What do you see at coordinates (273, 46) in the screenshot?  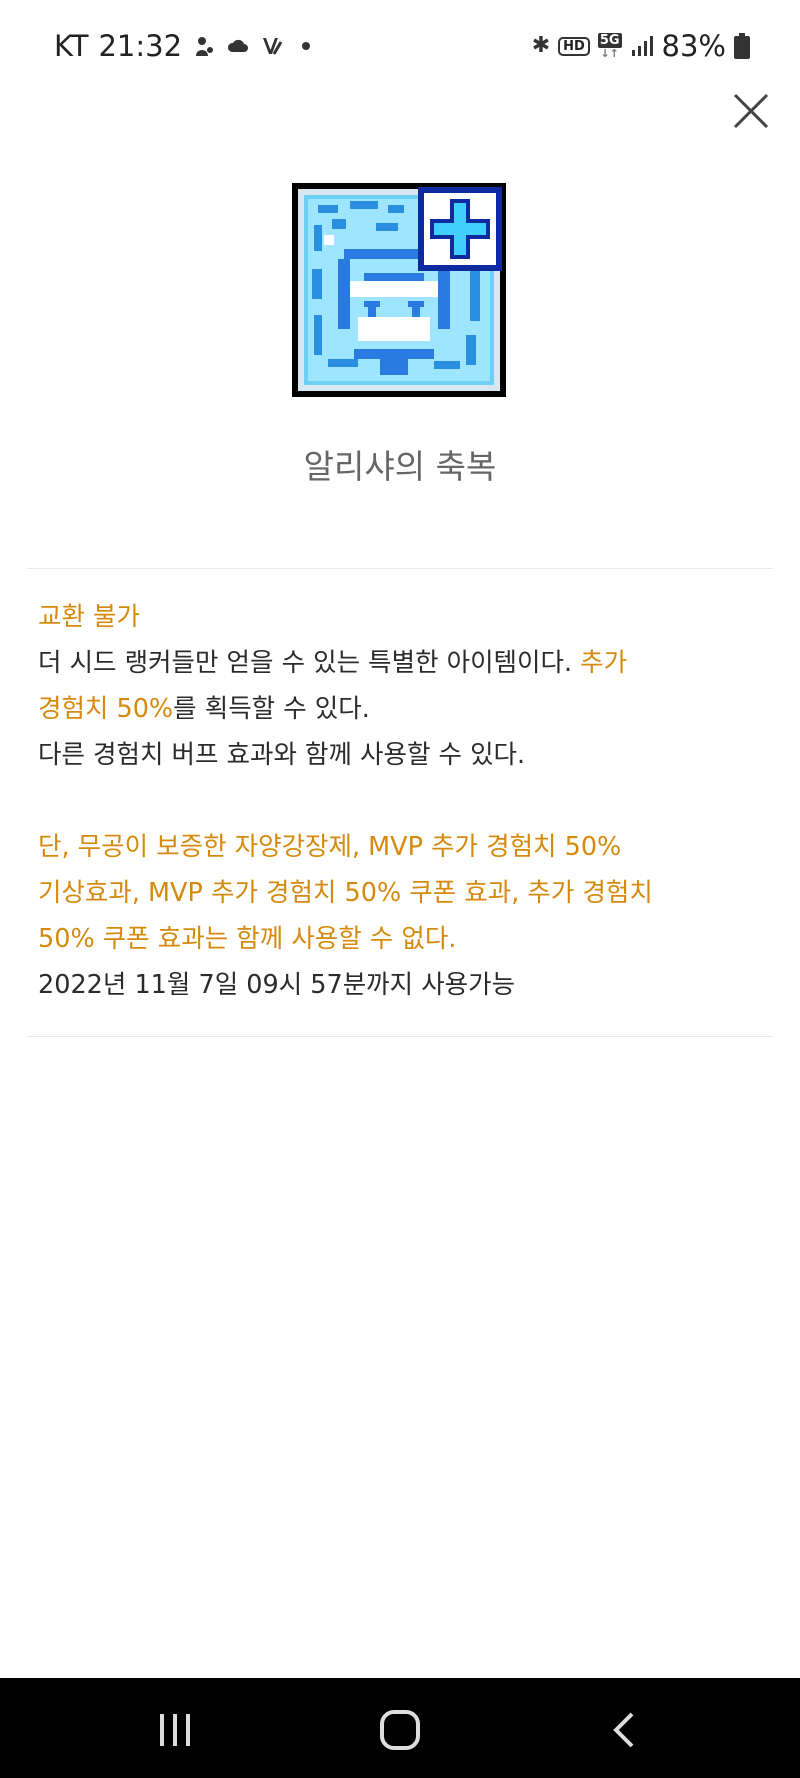 I see `v-app-icon` at bounding box center [273, 46].